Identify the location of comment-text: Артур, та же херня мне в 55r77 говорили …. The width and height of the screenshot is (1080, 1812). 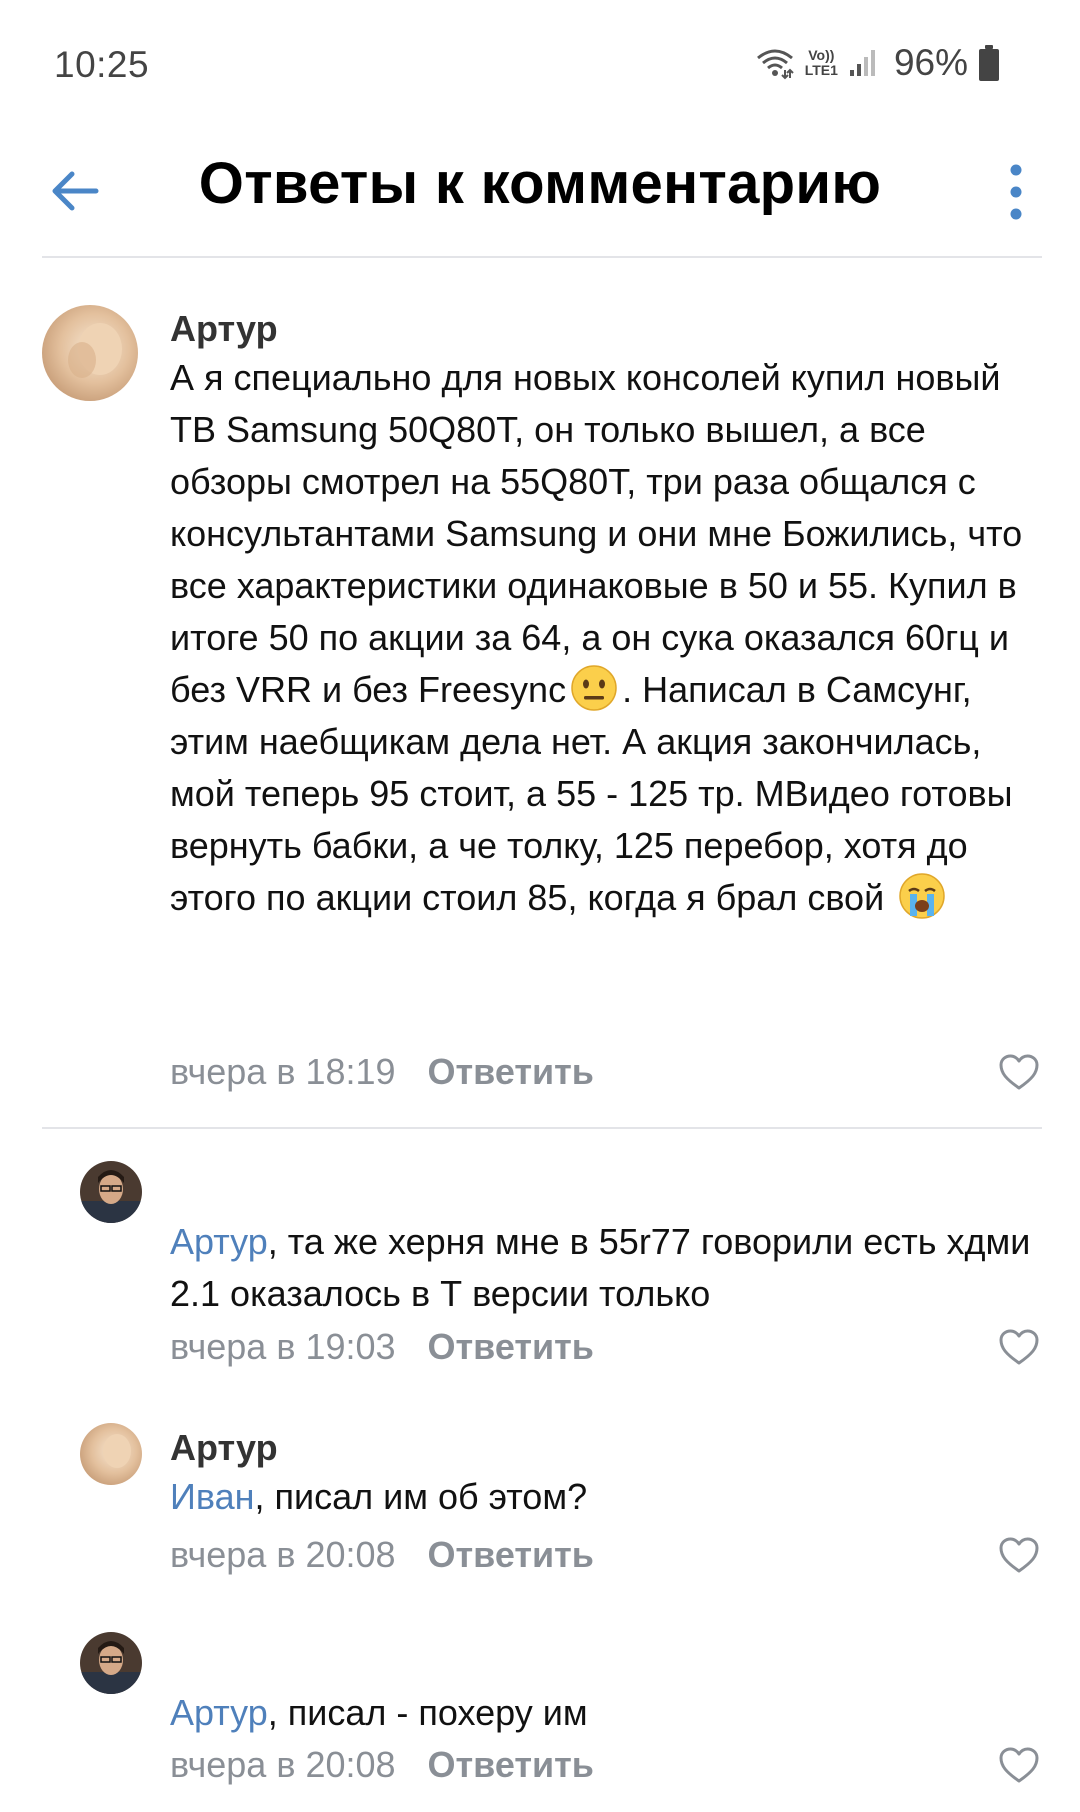
(606, 1268).